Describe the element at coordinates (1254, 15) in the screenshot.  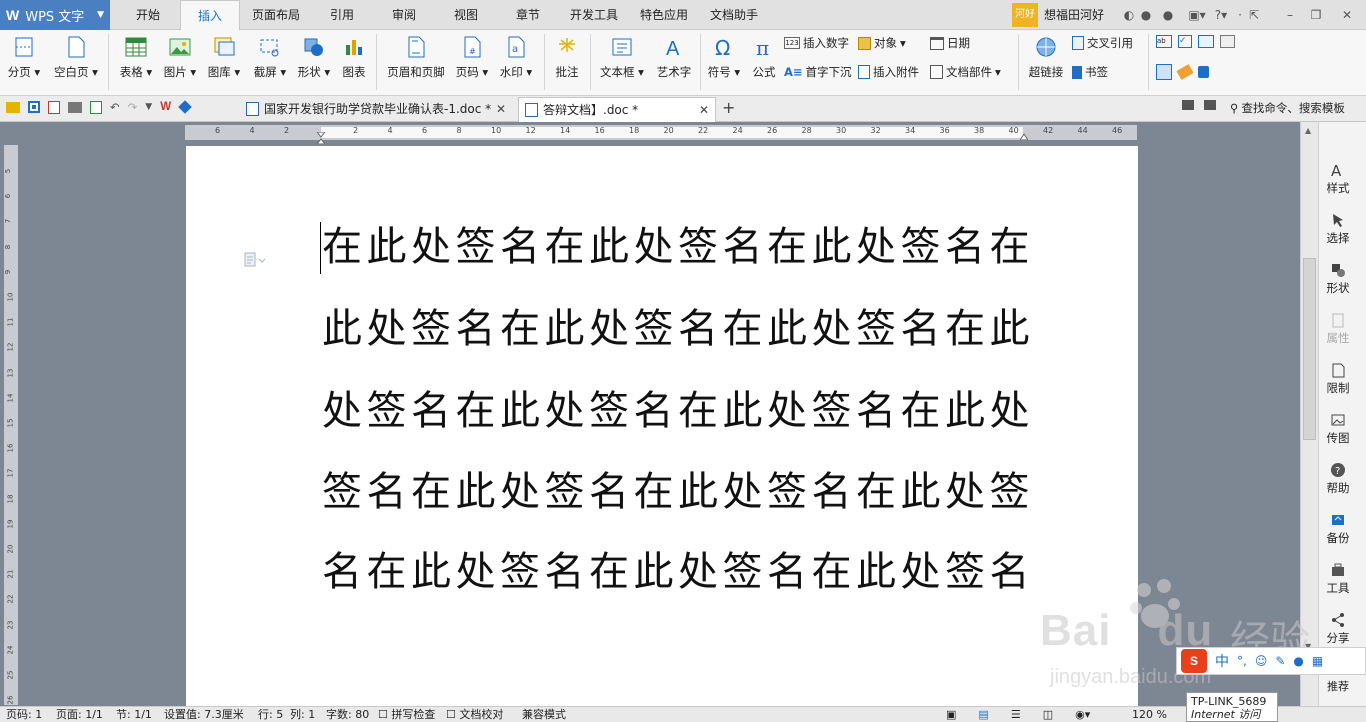
I see `fullscreen-icon: ⇱` at that location.